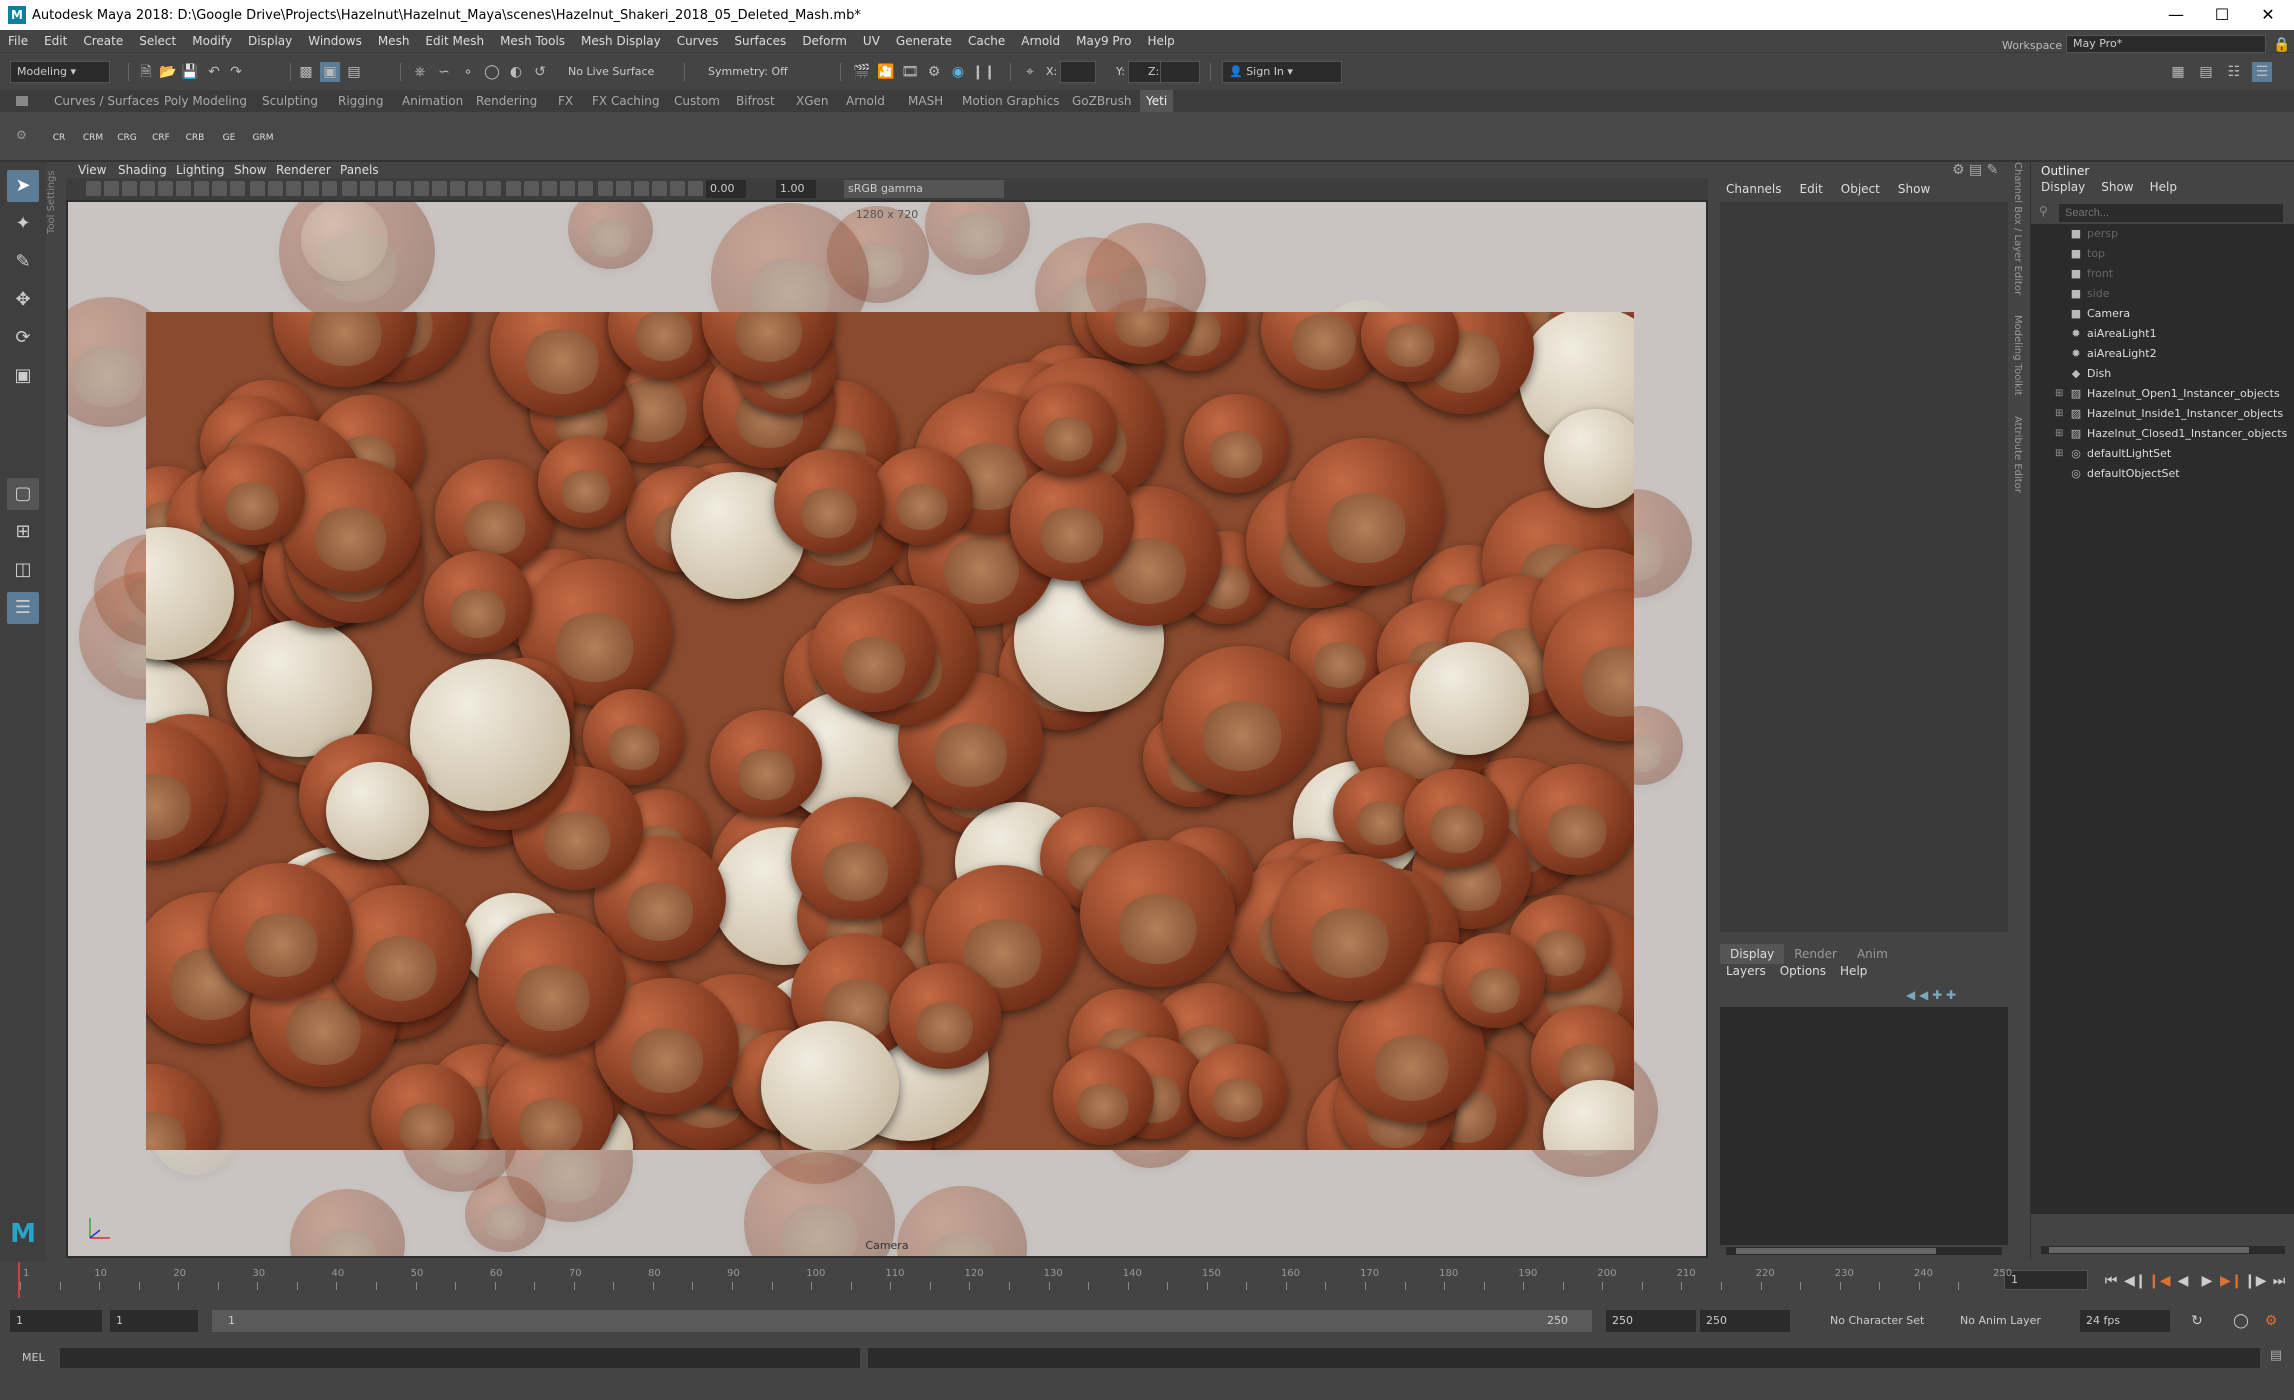 The image size is (2294, 1400). Describe the element at coordinates (200, 170) in the screenshot. I see `panel-menu-lighting: Lighting` at that location.